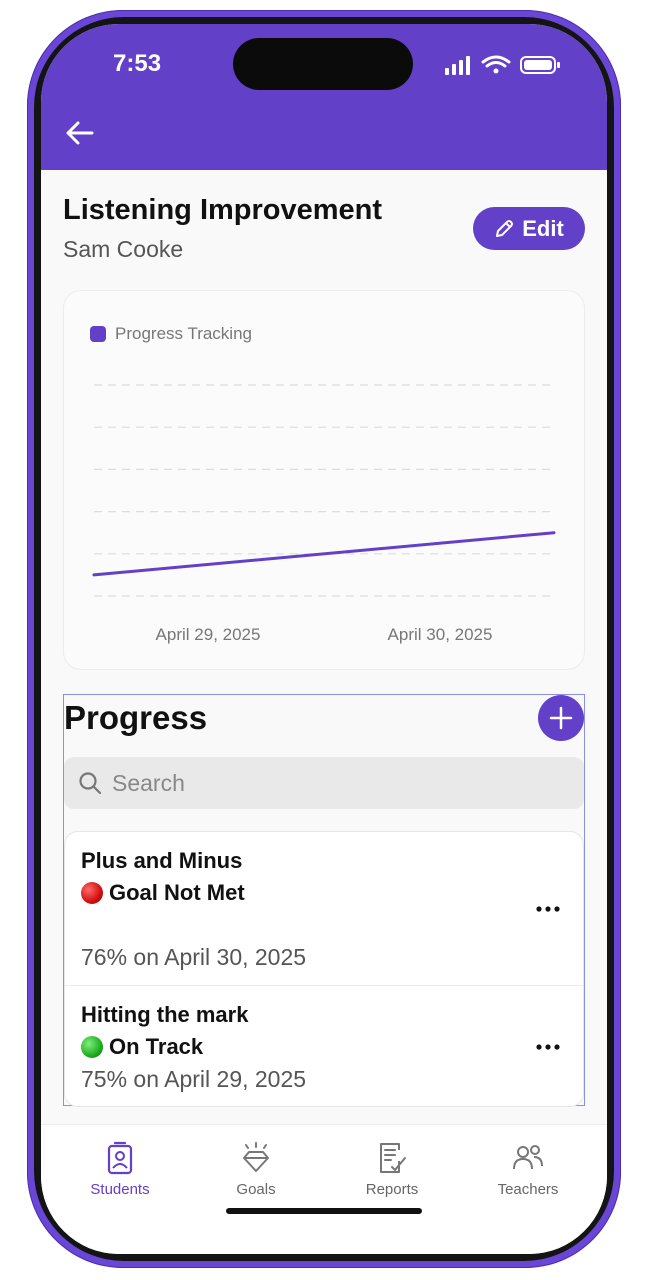 Image resolution: width=648 pixels, height=1280 pixels. What do you see at coordinates (543, 228) in the screenshot?
I see `edit-label: Edit` at bounding box center [543, 228].